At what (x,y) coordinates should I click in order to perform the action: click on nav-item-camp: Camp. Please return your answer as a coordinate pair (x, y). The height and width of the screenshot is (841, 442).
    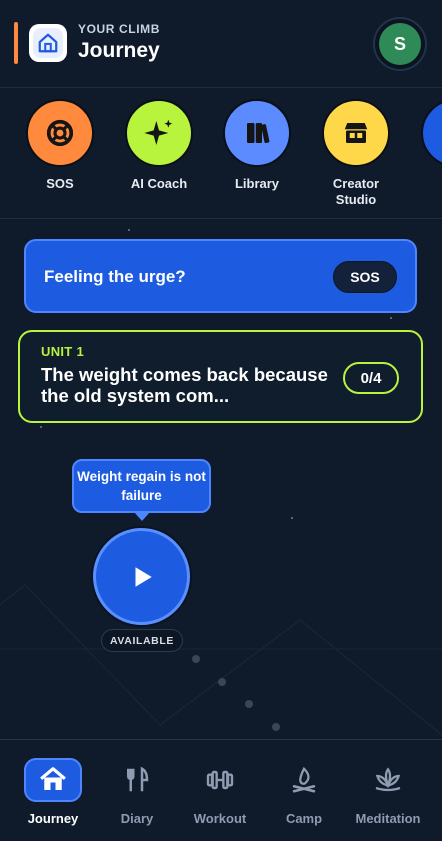
    Looking at the image, I should click on (304, 790).